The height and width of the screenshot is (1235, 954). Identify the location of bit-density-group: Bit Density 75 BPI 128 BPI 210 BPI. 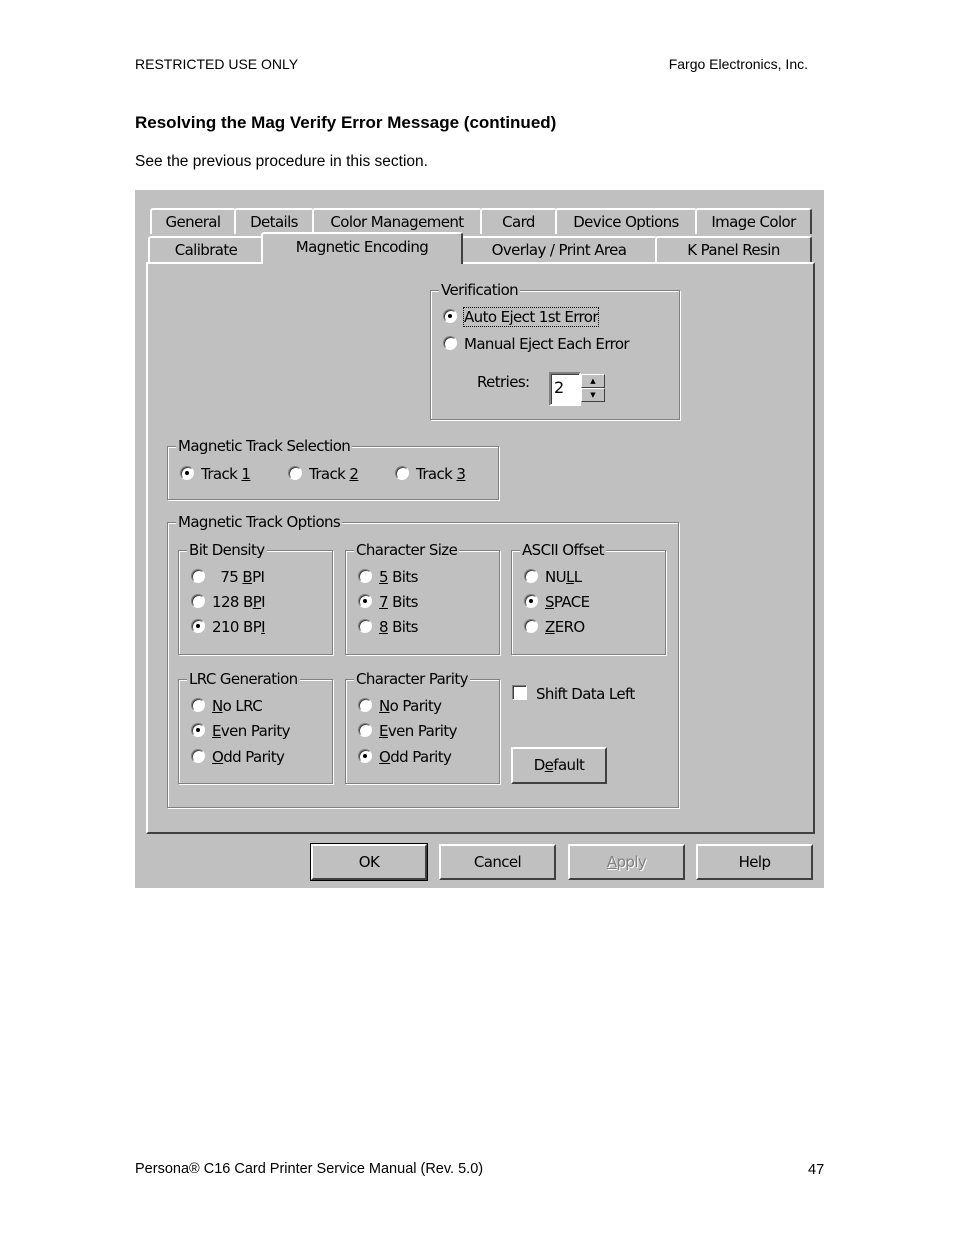
(255, 597).